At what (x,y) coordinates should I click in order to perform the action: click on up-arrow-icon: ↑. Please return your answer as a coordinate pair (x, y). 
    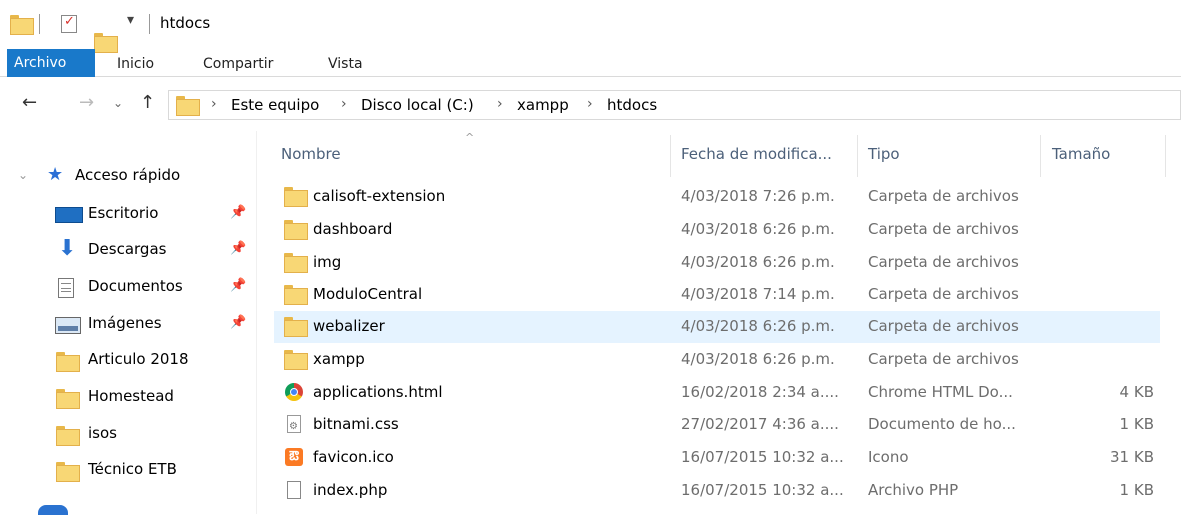
    Looking at the image, I should click on (147, 102).